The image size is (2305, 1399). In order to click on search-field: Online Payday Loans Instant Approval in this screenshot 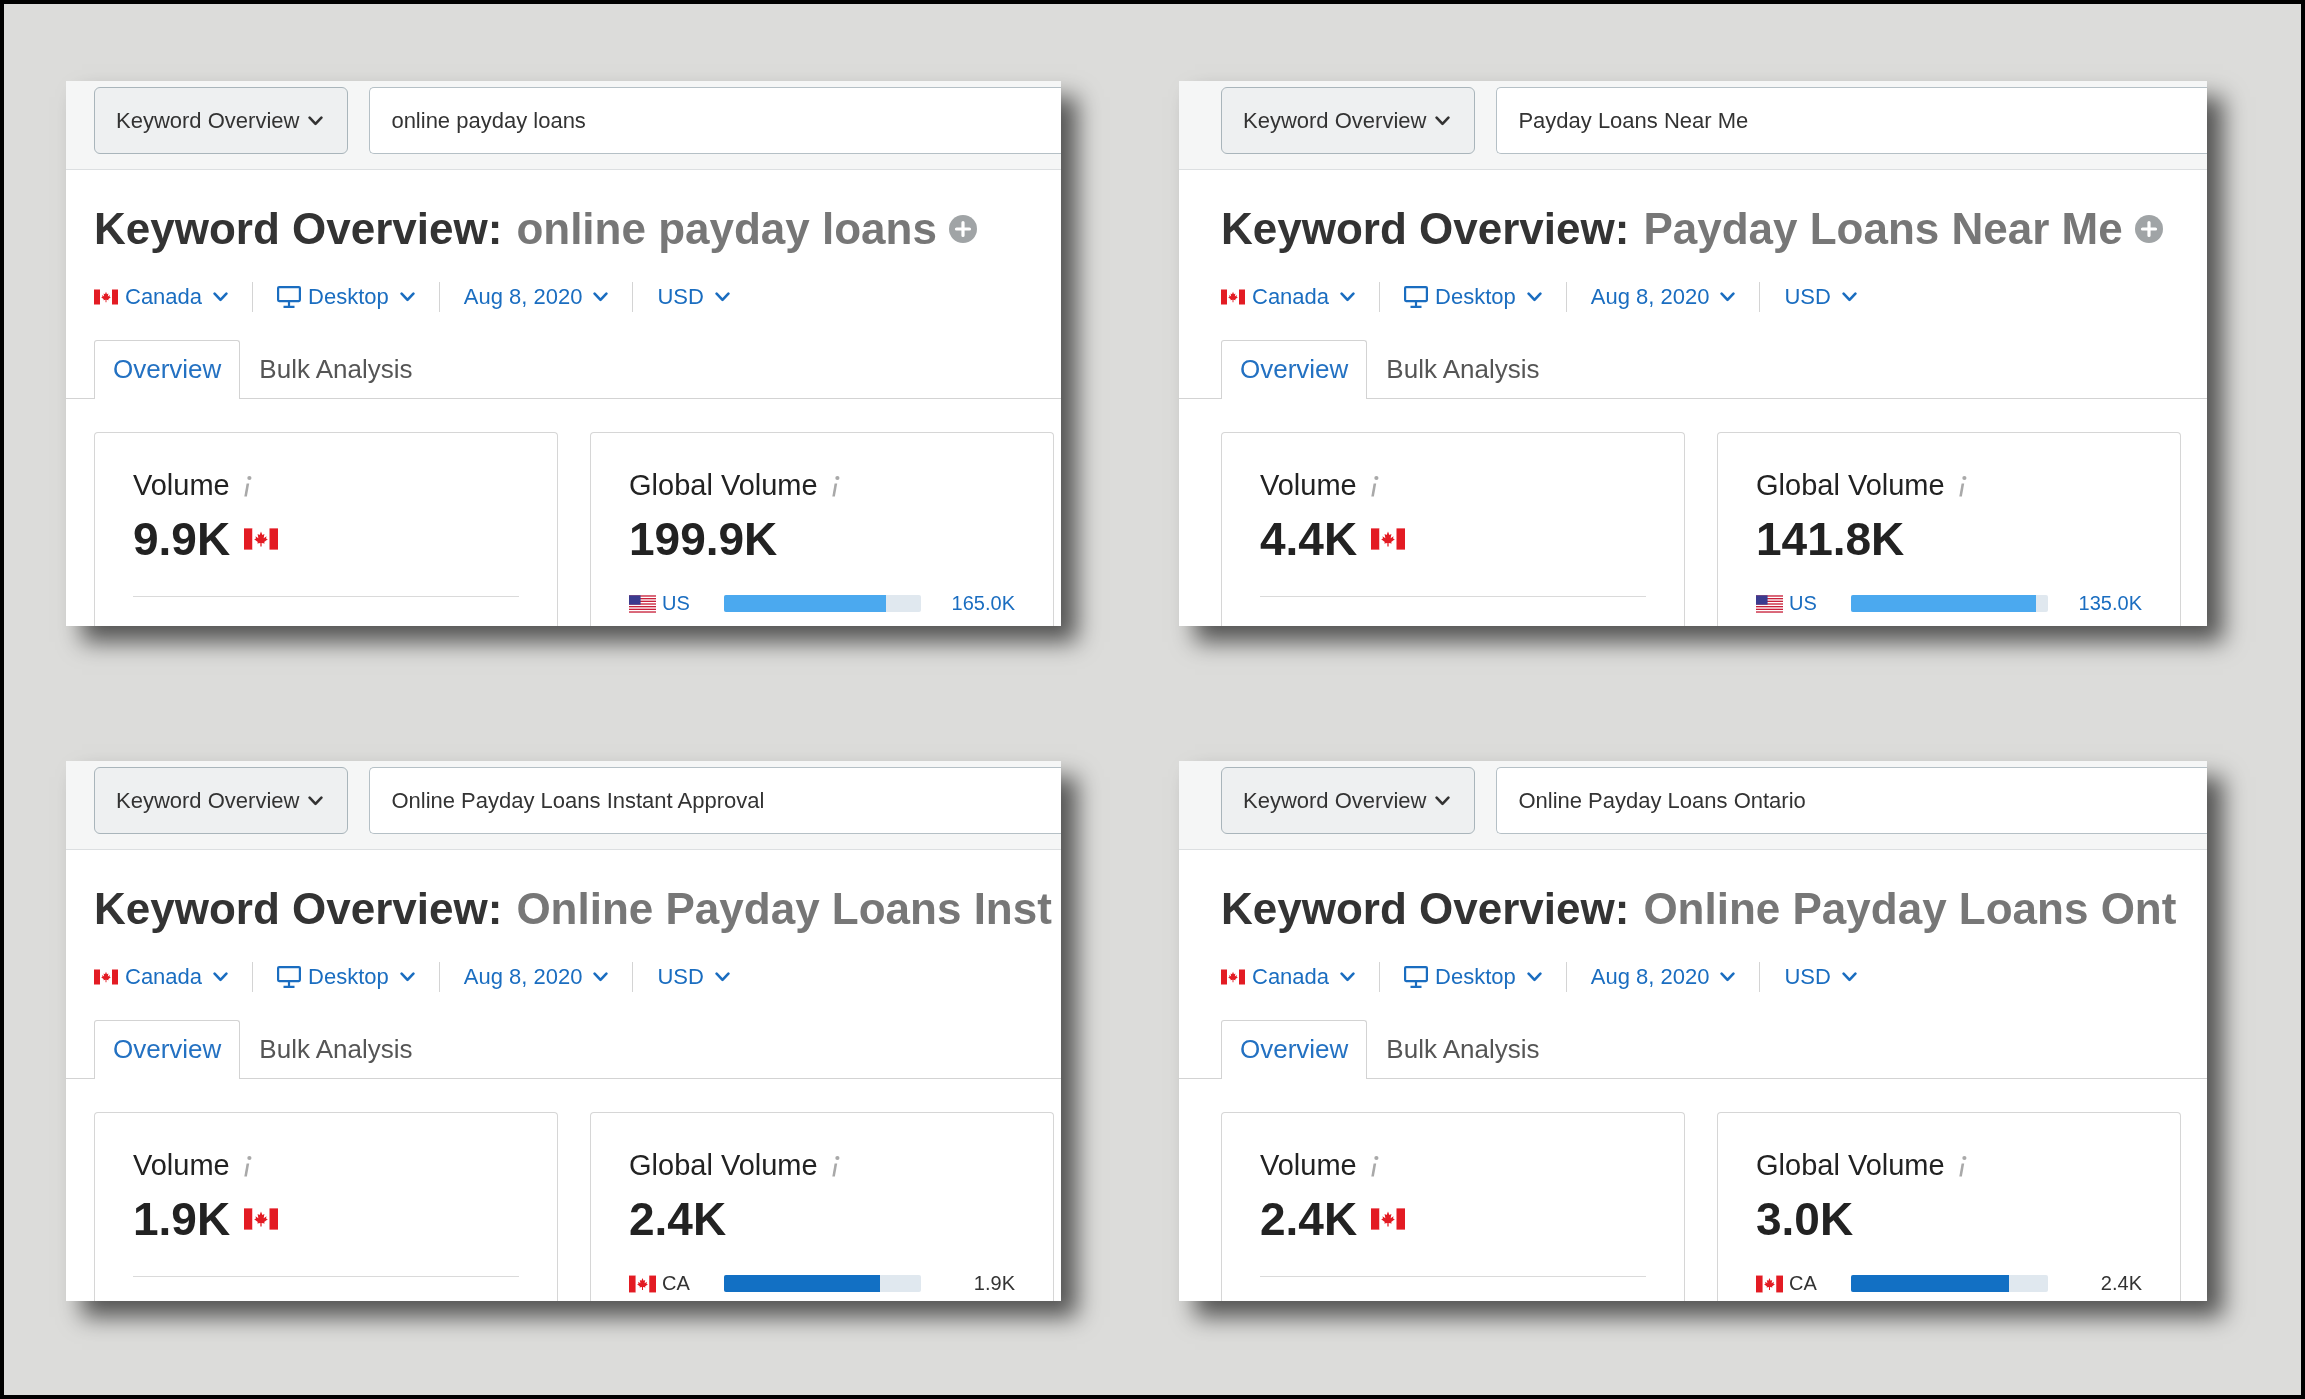, I will do `click(715, 800)`.